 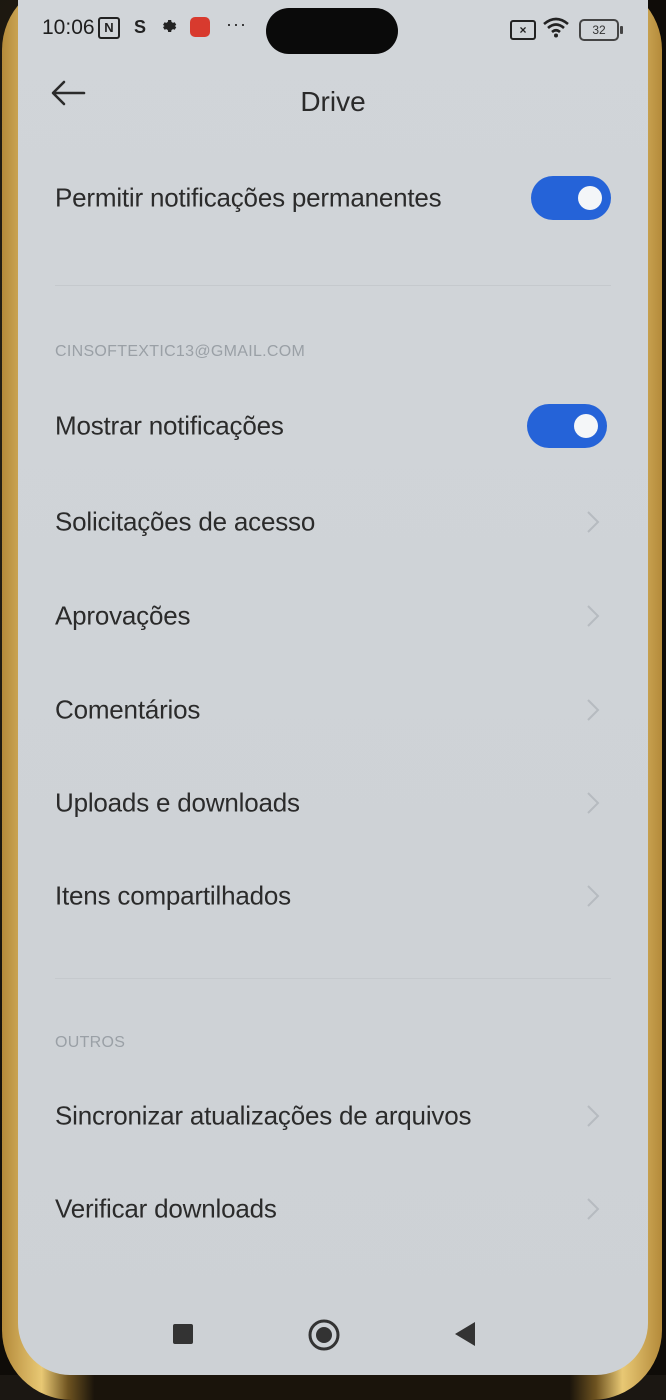 What do you see at coordinates (523, 30) in the screenshot?
I see `sim-off-icon: ×` at bounding box center [523, 30].